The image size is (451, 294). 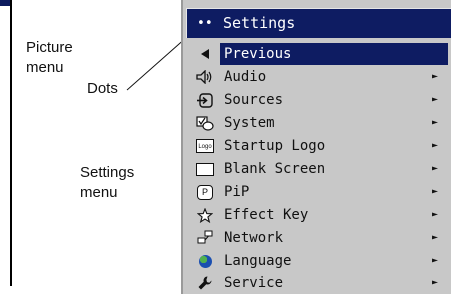 I want to click on menu-item-startup-logo: Logo Startup Logo ►, so click(x=318, y=146).